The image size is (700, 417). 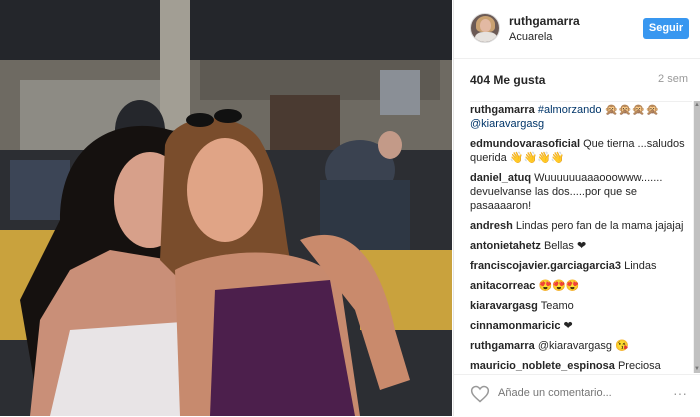 I want to click on comment-item: franciscojavier.garciagarcia3 Lindas, so click(x=581, y=266).